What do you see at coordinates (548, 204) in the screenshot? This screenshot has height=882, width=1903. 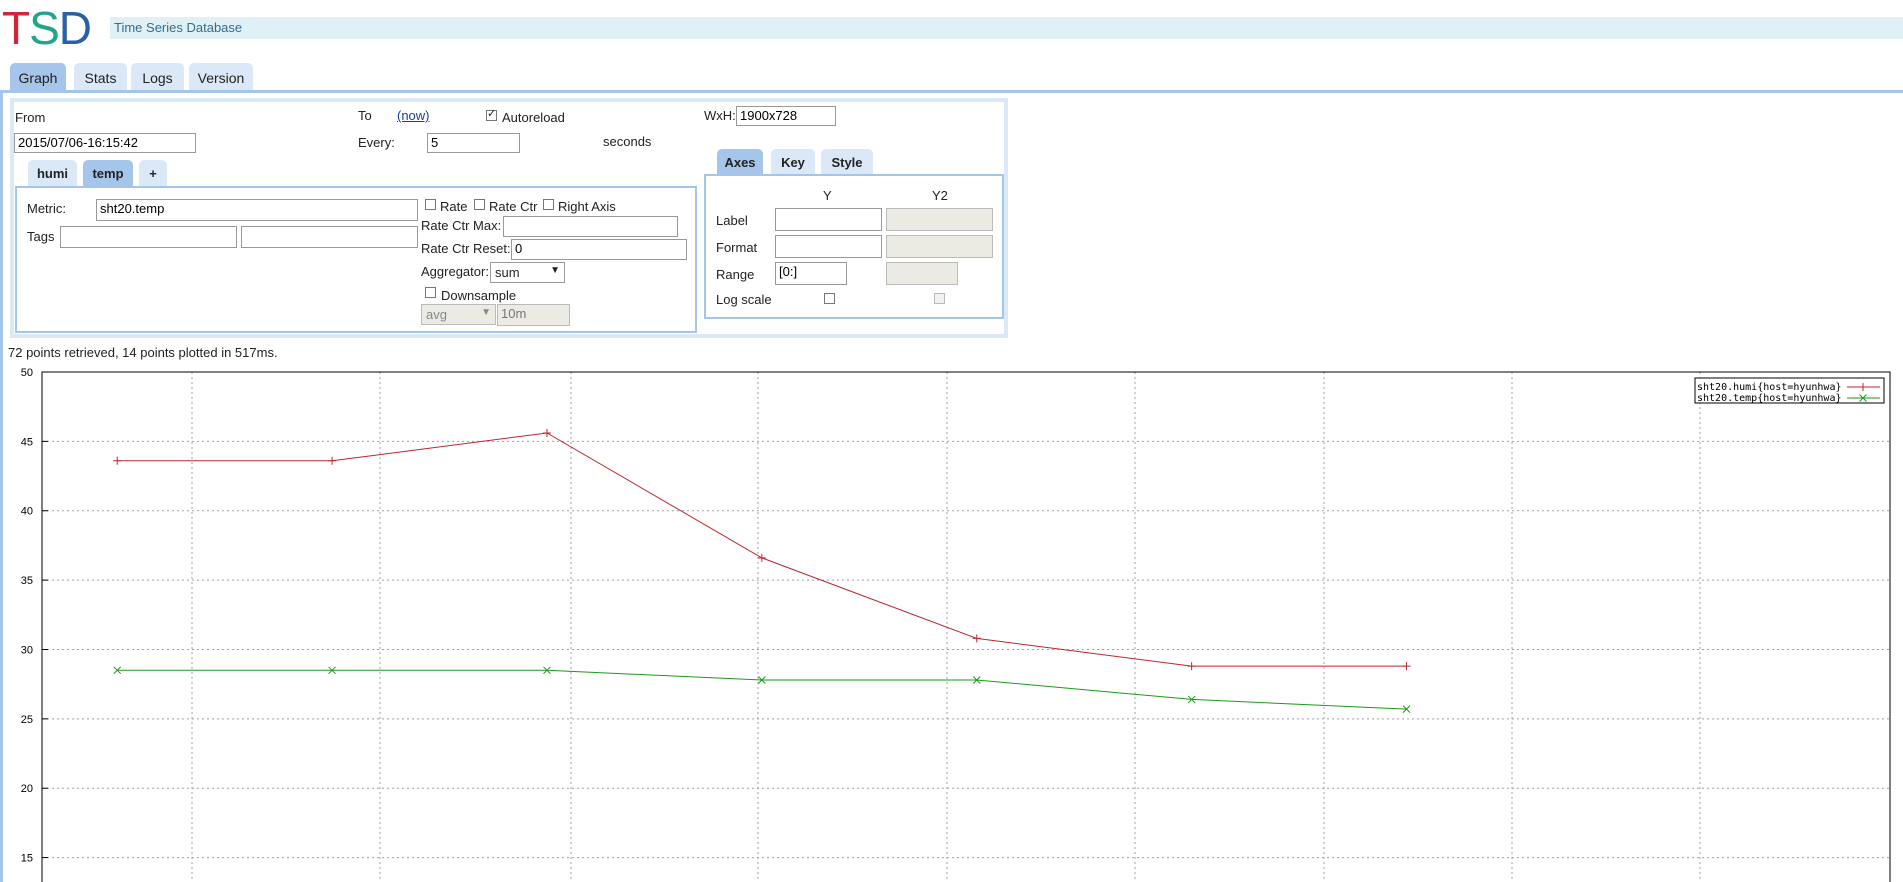 I see `right-axis-checkbox` at bounding box center [548, 204].